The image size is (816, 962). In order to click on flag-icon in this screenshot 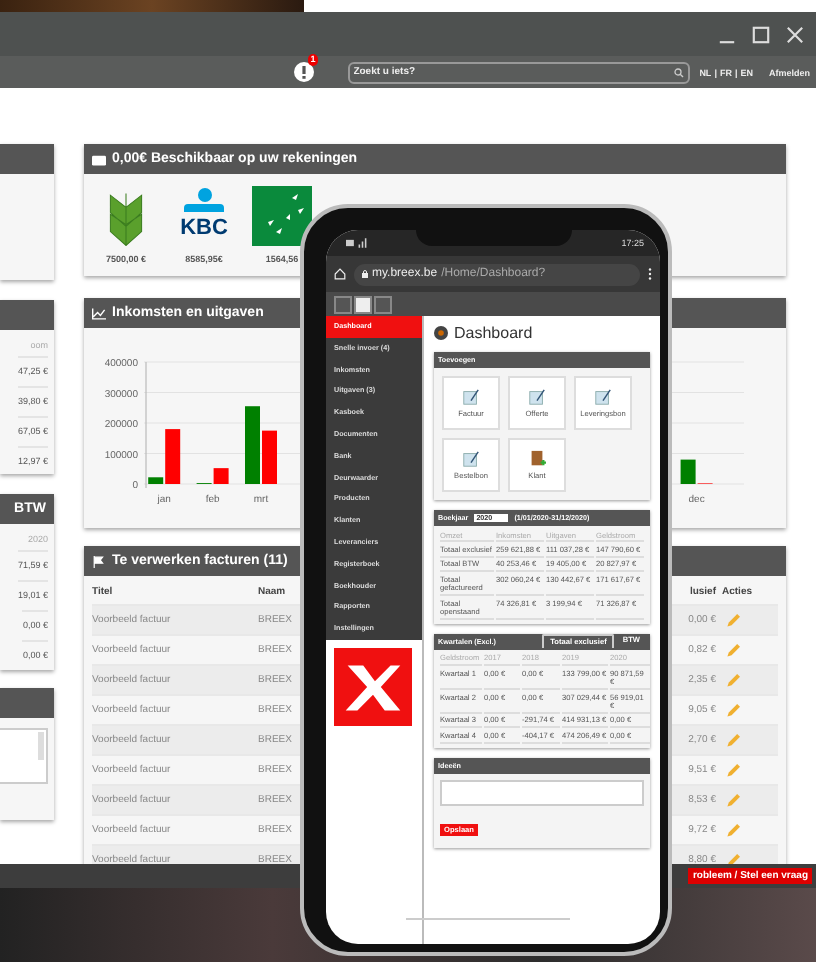, I will do `click(99, 561)`.